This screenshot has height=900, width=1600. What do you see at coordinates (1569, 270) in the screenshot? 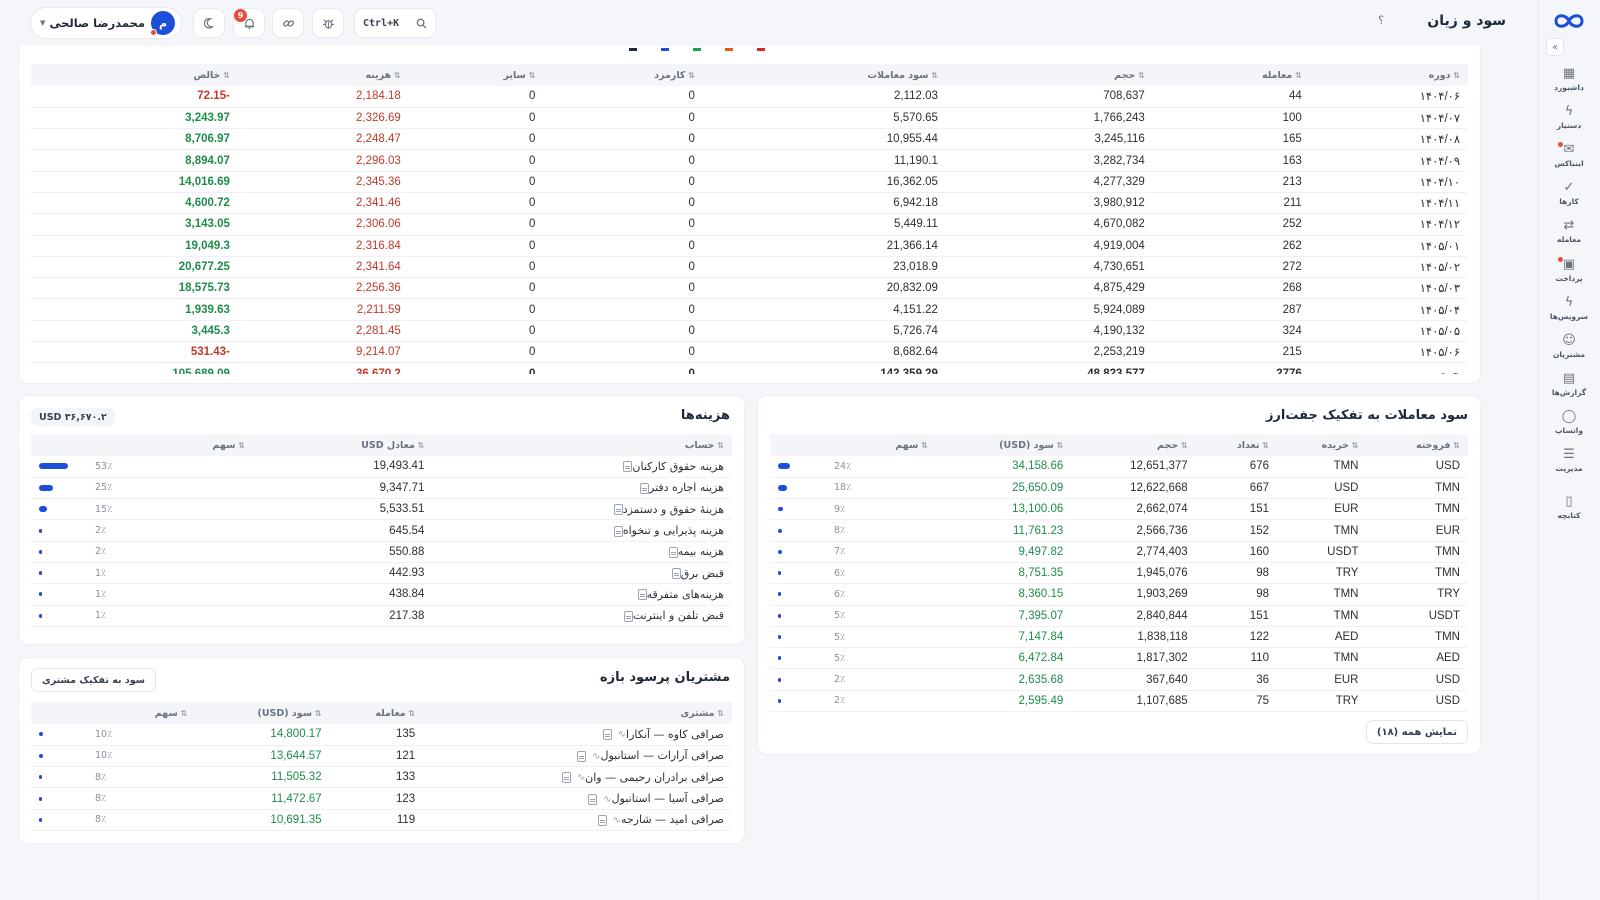
I see `sidebar-item-5: ▣ پرداخت` at bounding box center [1569, 270].